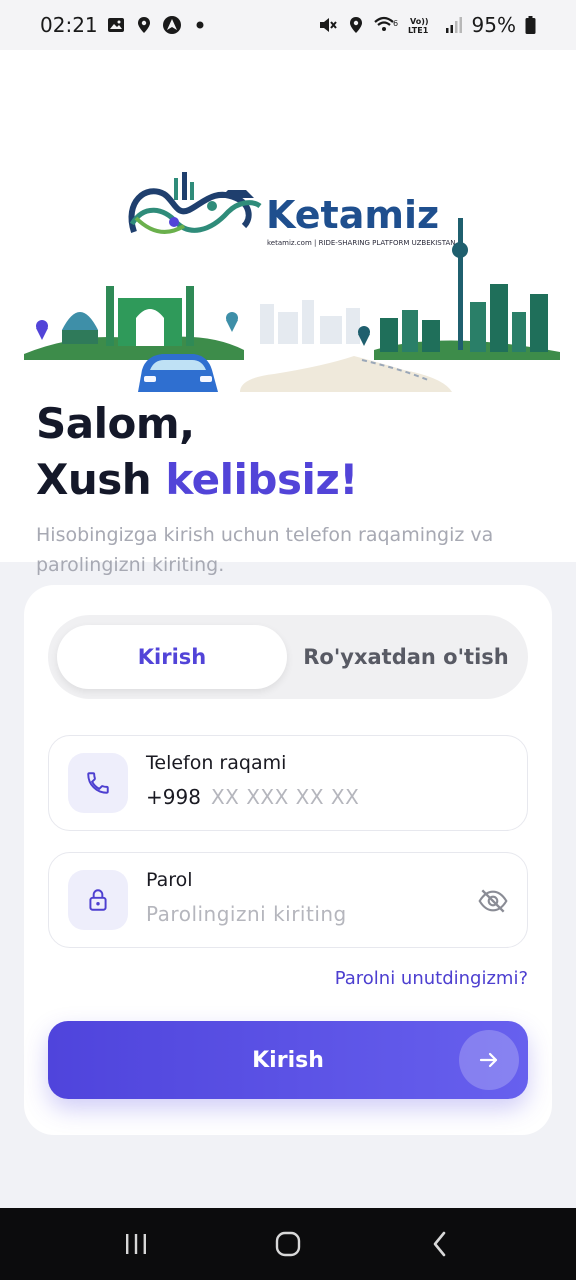 This screenshot has height=1280, width=576. I want to click on greeting-accent: kelibsiz!, so click(261, 479).